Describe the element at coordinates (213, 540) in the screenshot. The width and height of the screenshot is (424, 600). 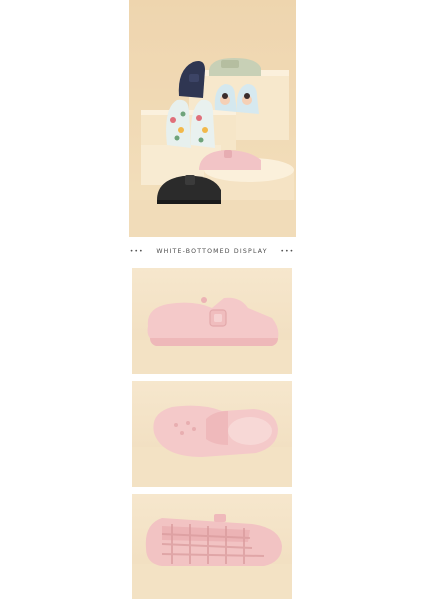
I see `pink-clog-sole` at that location.